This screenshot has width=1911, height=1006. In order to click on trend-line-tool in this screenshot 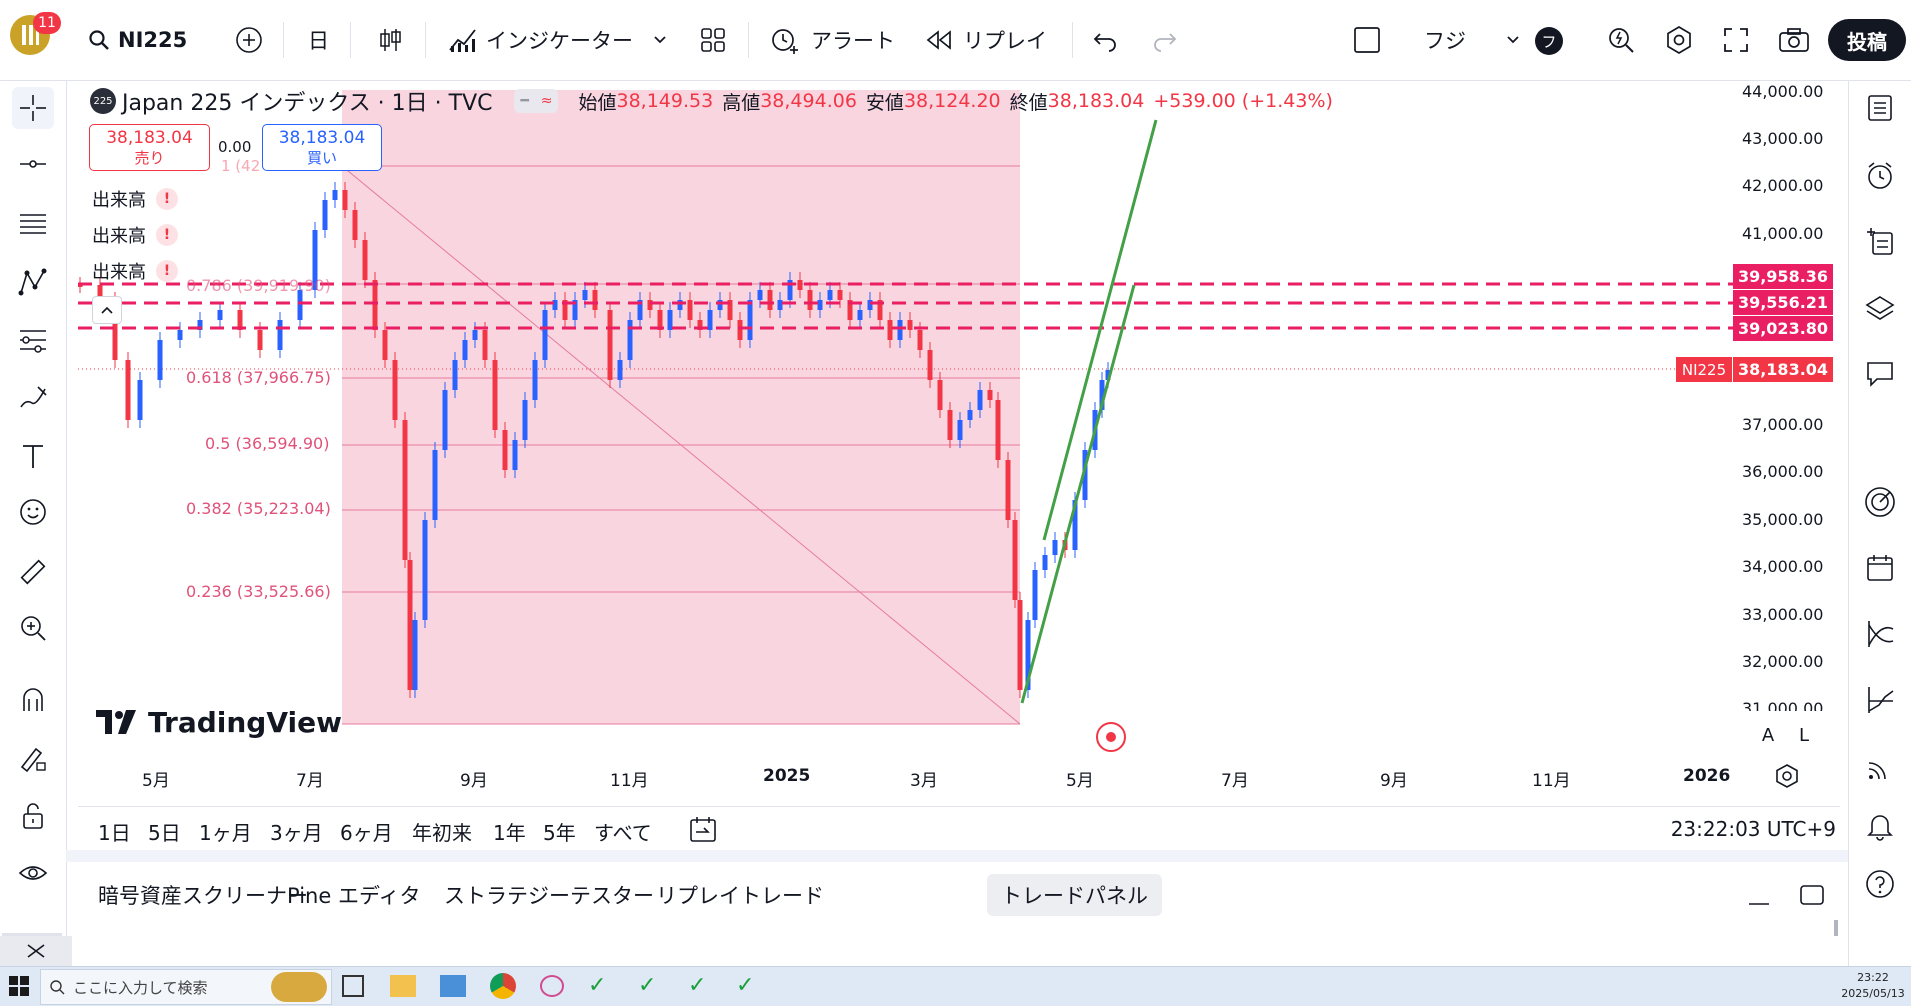, I will do `click(33, 164)`.